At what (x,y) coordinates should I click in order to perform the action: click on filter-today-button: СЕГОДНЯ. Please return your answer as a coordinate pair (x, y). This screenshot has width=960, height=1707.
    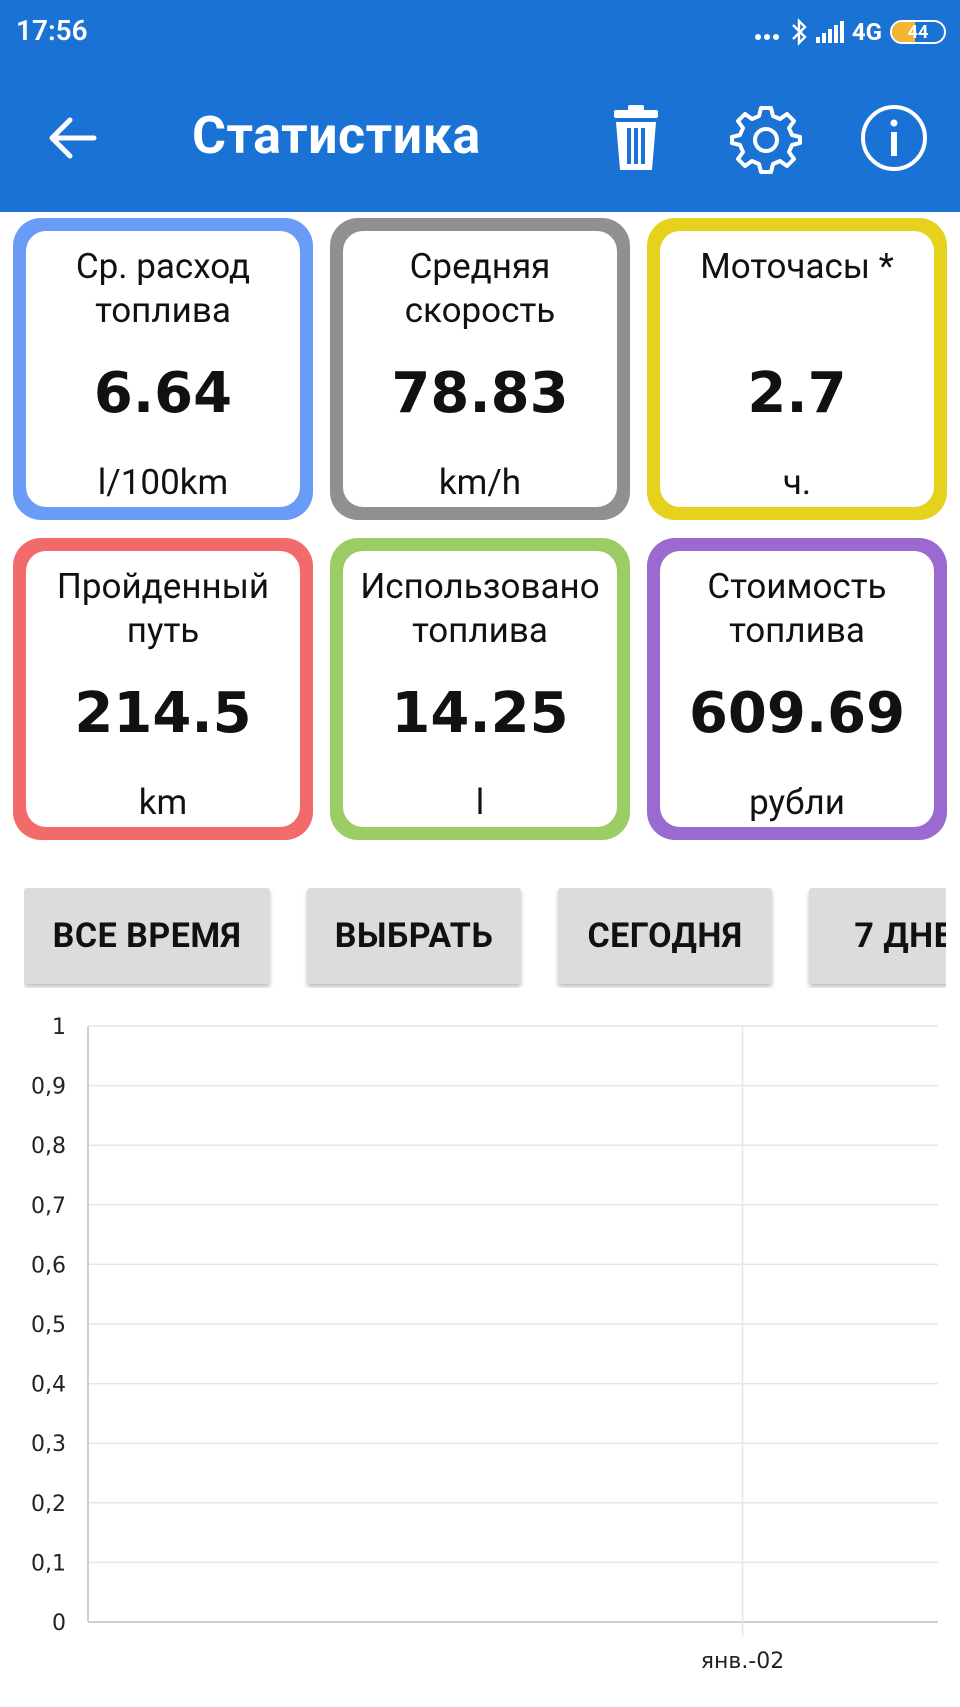
    Looking at the image, I should click on (665, 936).